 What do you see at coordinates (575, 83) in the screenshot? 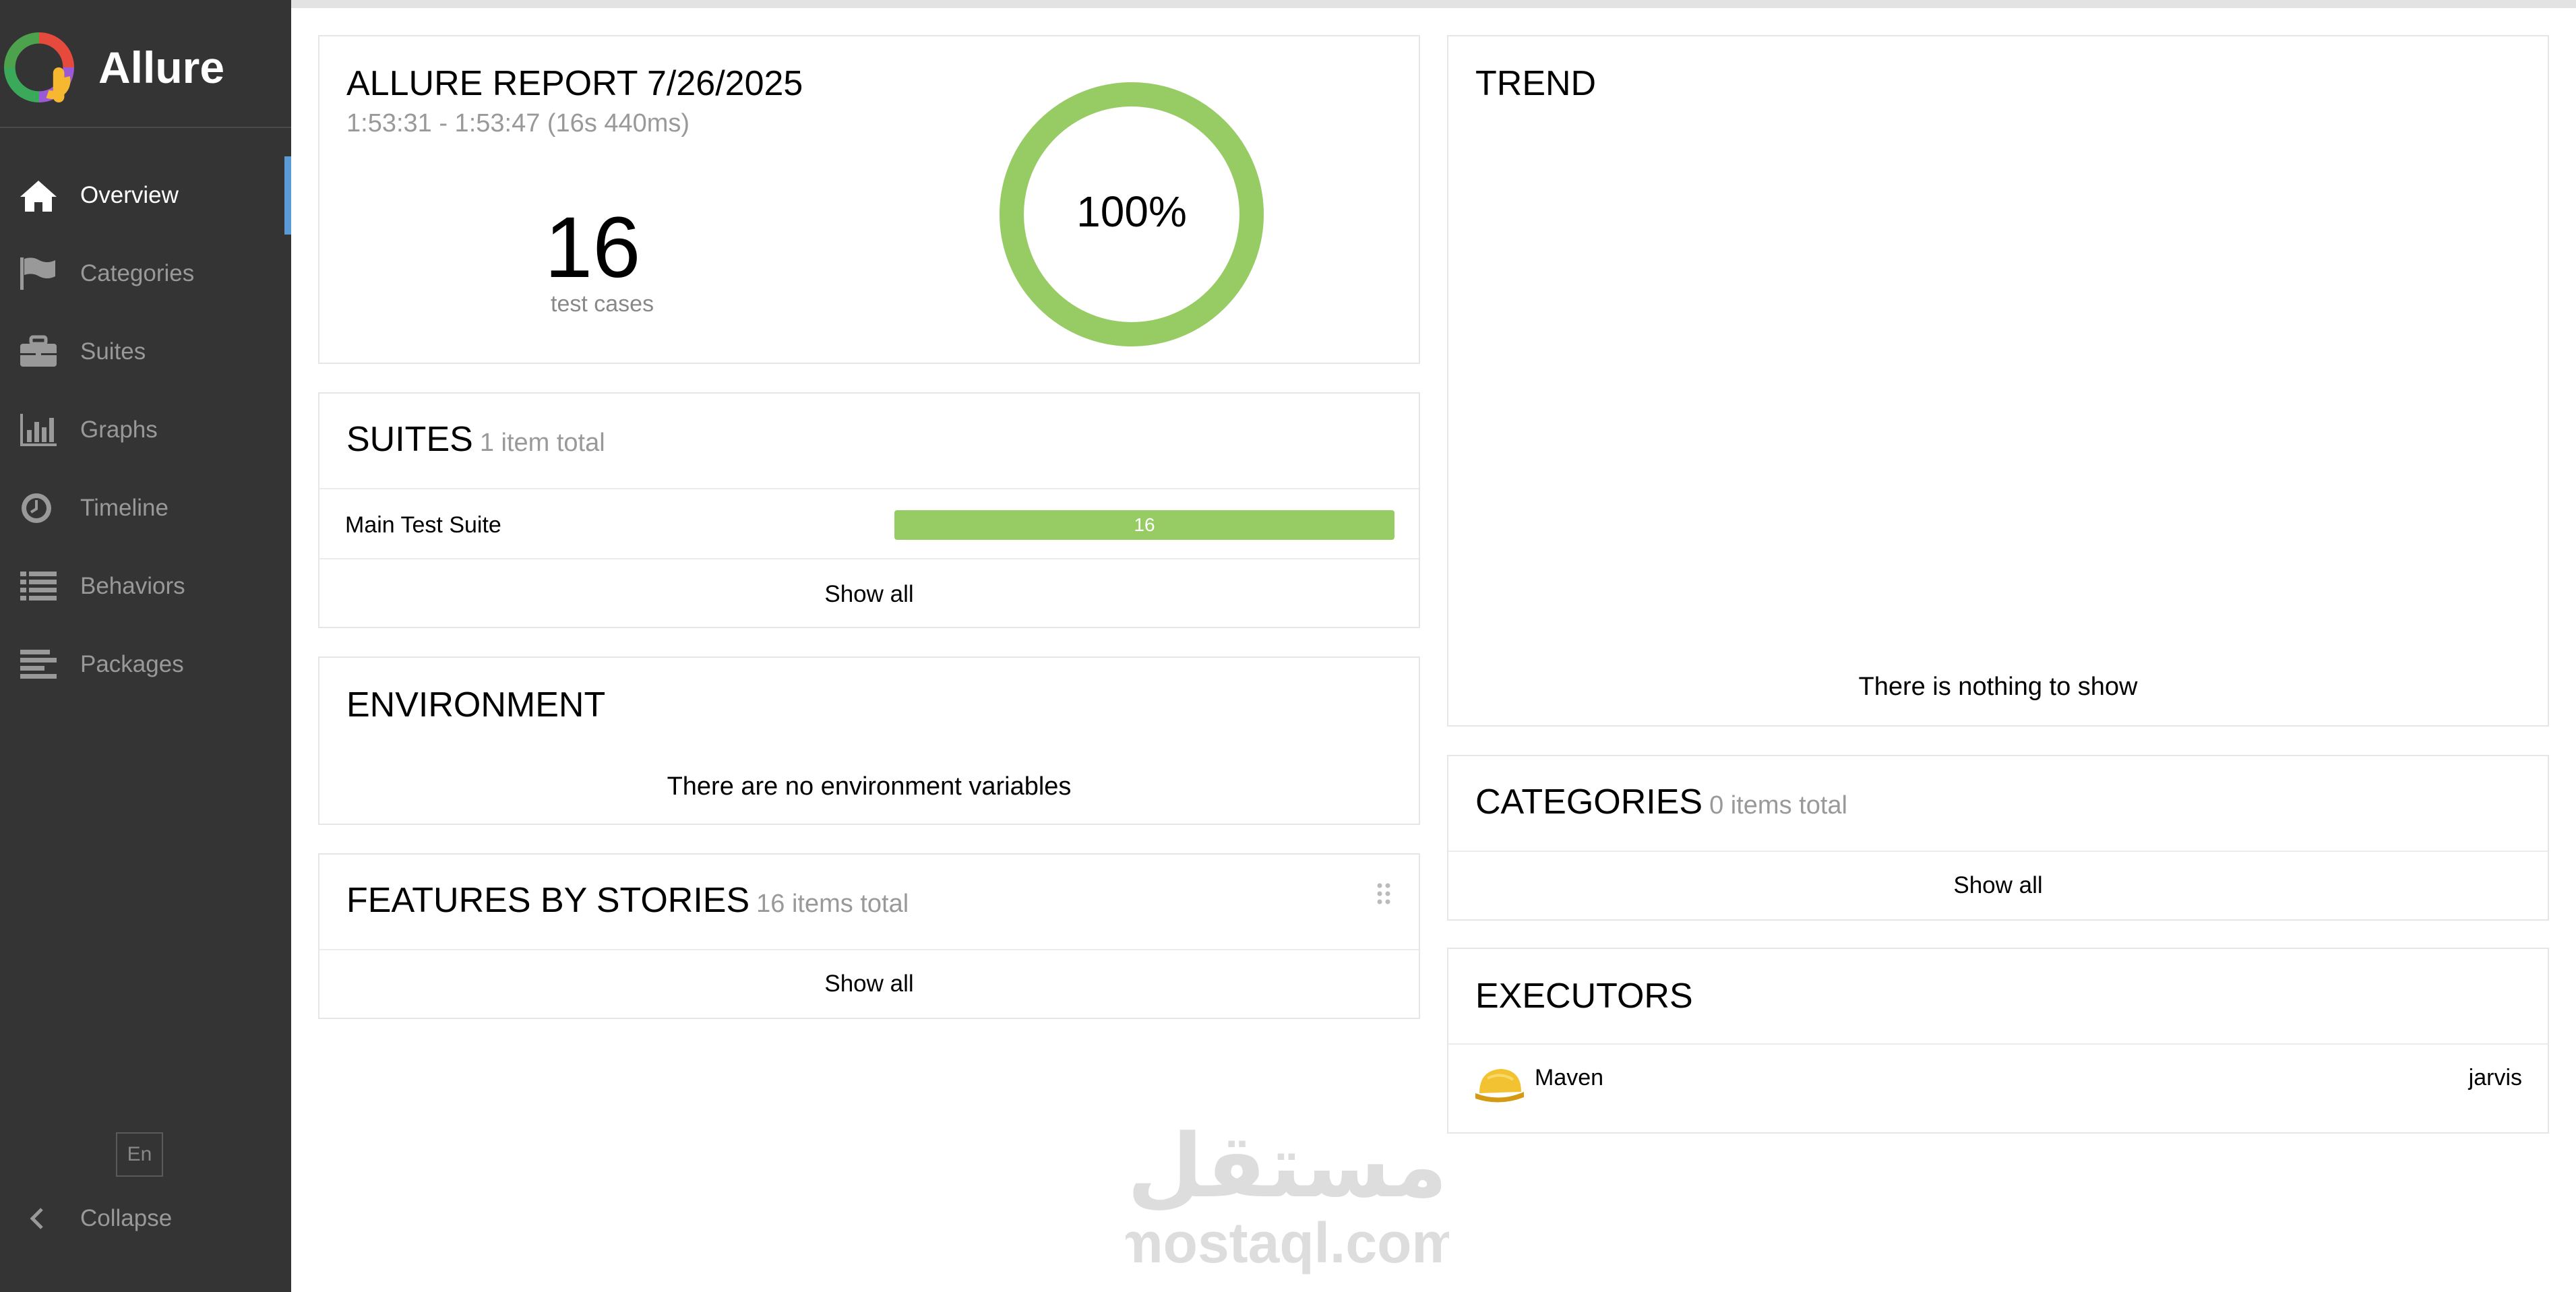
I see `report-title: ALLURE REPORT 7/26/2025` at bounding box center [575, 83].